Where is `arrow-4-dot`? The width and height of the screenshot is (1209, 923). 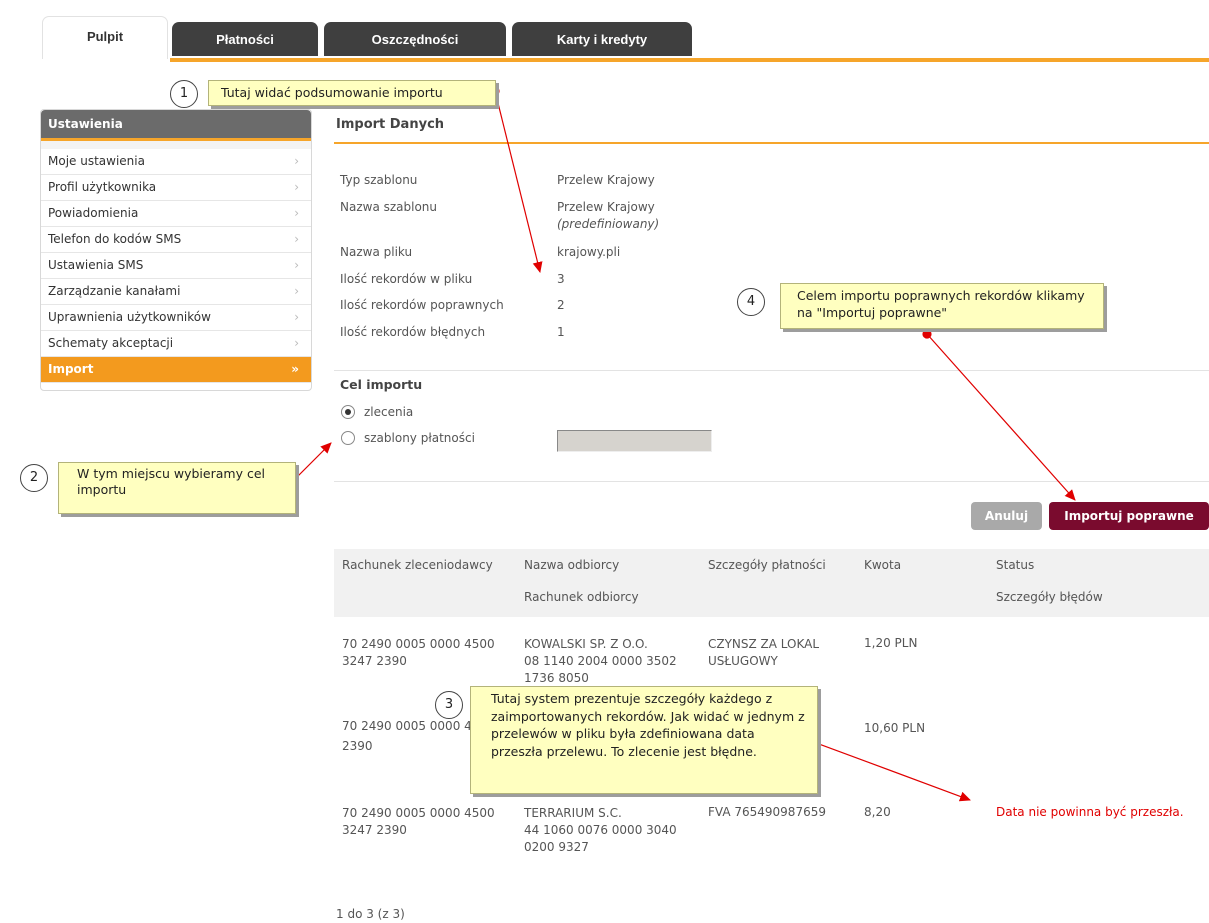 arrow-4-dot is located at coordinates (927, 334).